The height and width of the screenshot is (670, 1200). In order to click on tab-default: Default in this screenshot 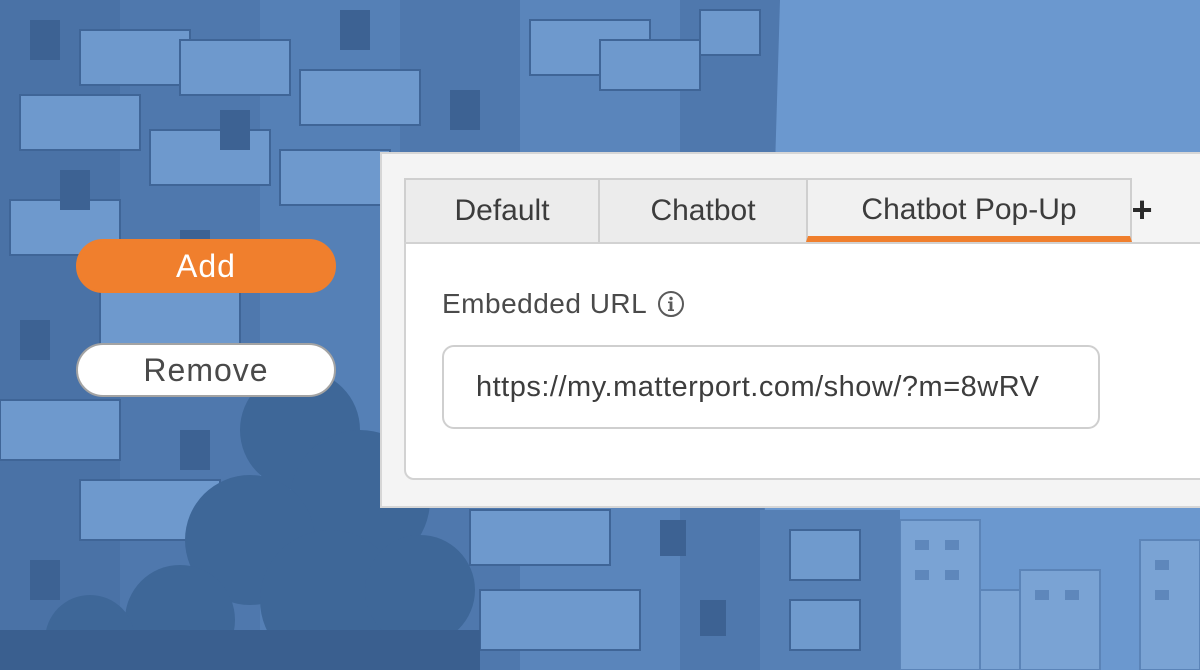, I will do `click(502, 210)`.